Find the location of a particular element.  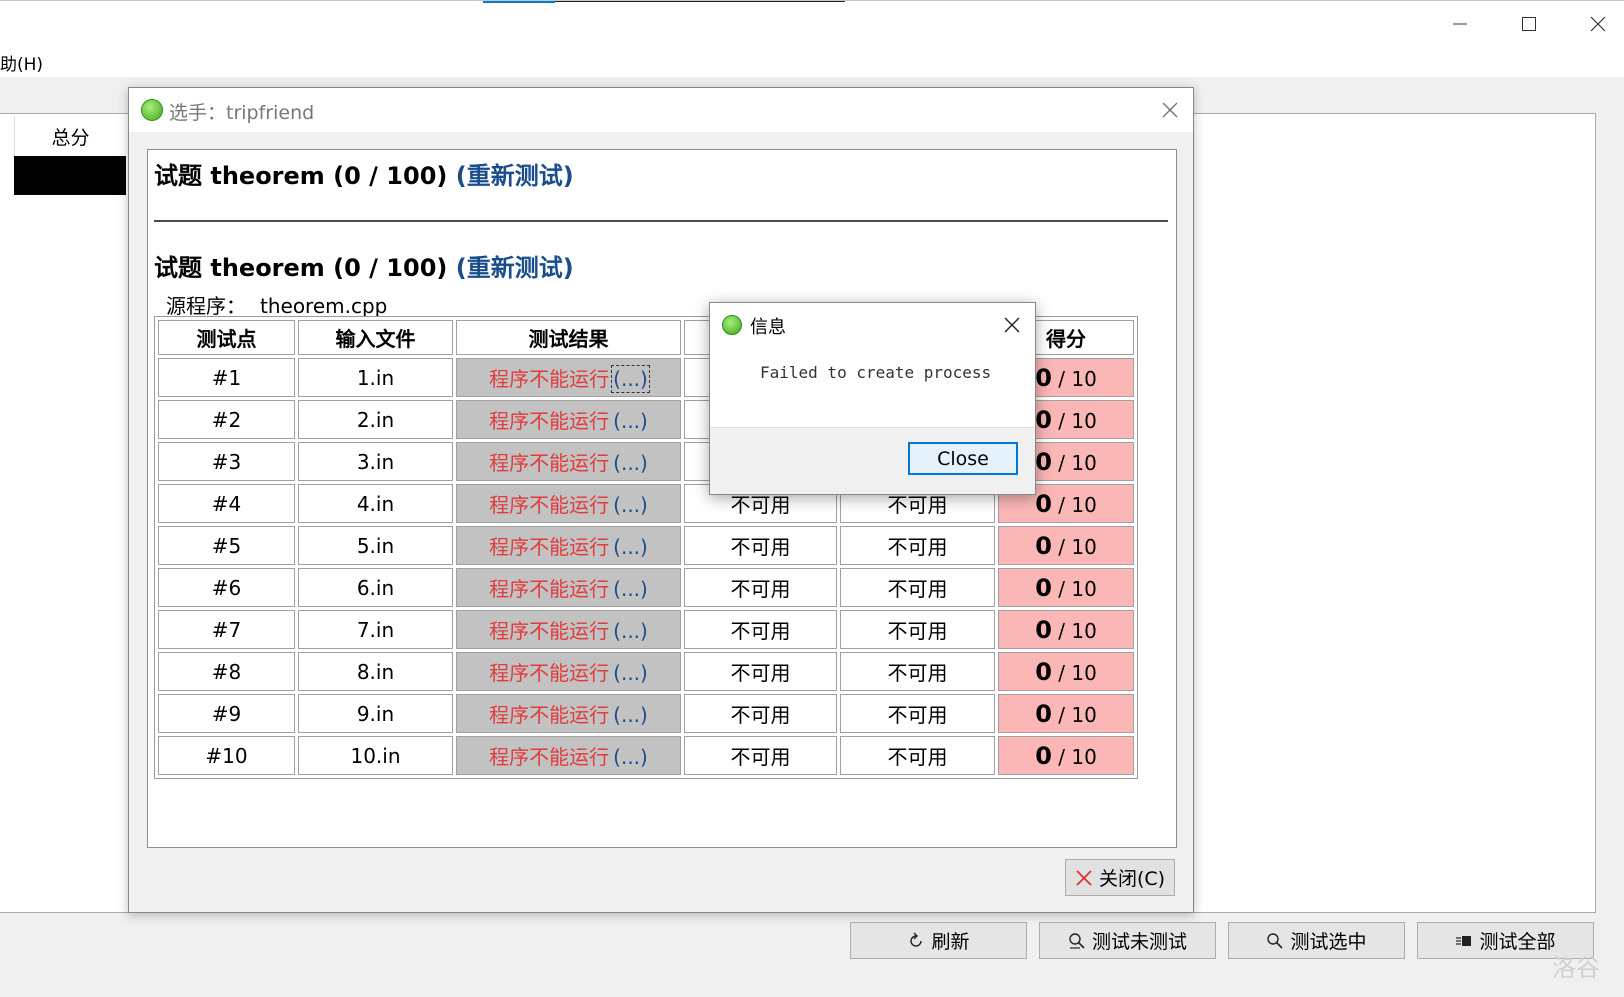

test-selected-button: 测试选中 is located at coordinates (1316, 940).